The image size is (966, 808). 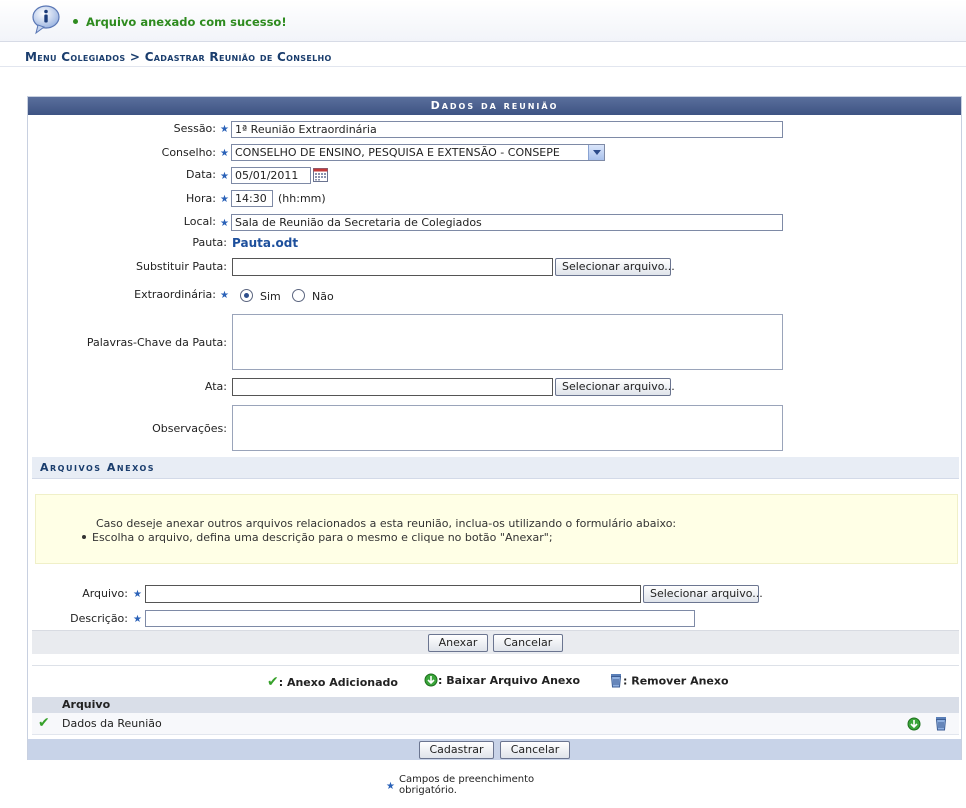 What do you see at coordinates (494, 106) in the screenshot?
I see `panel-title: Dados da reunião` at bounding box center [494, 106].